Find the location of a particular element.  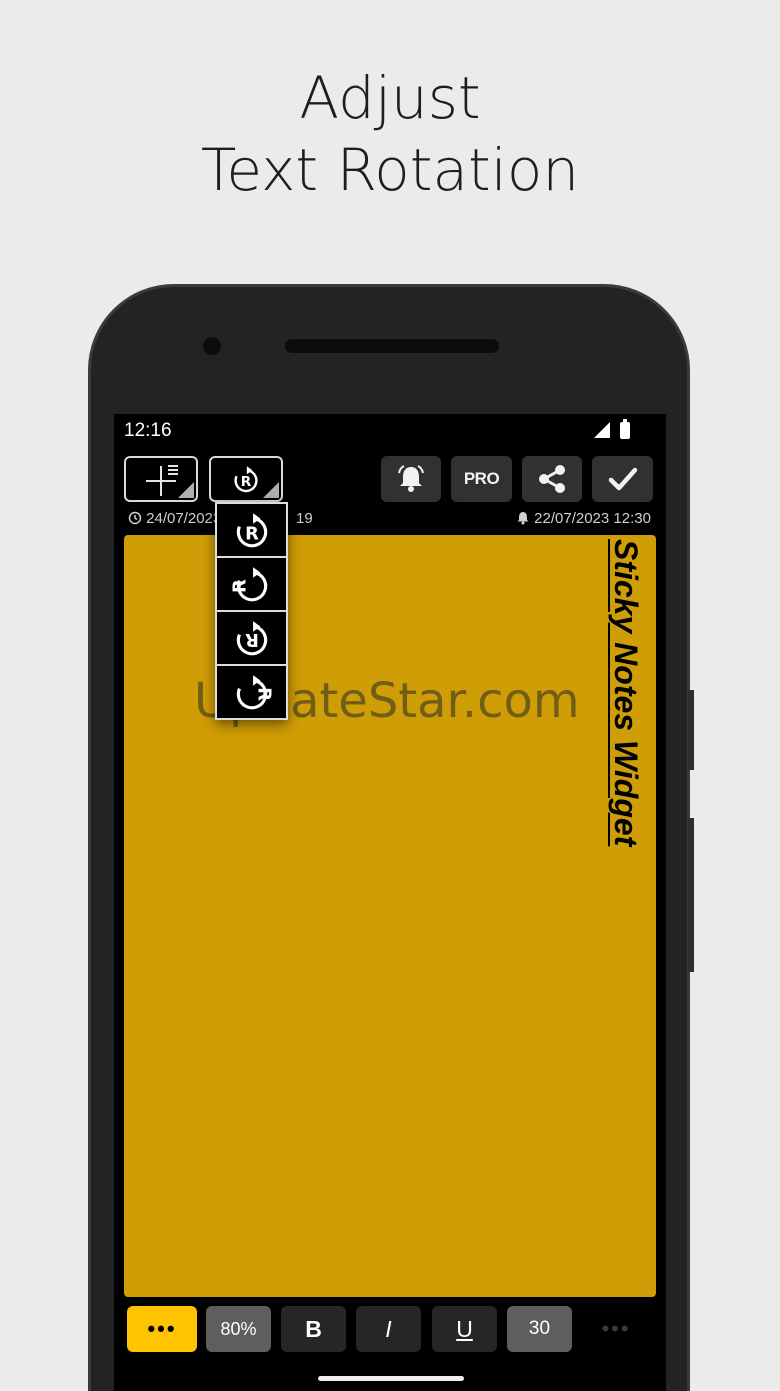

rotation-option-270: R is located at coordinates (251, 692).